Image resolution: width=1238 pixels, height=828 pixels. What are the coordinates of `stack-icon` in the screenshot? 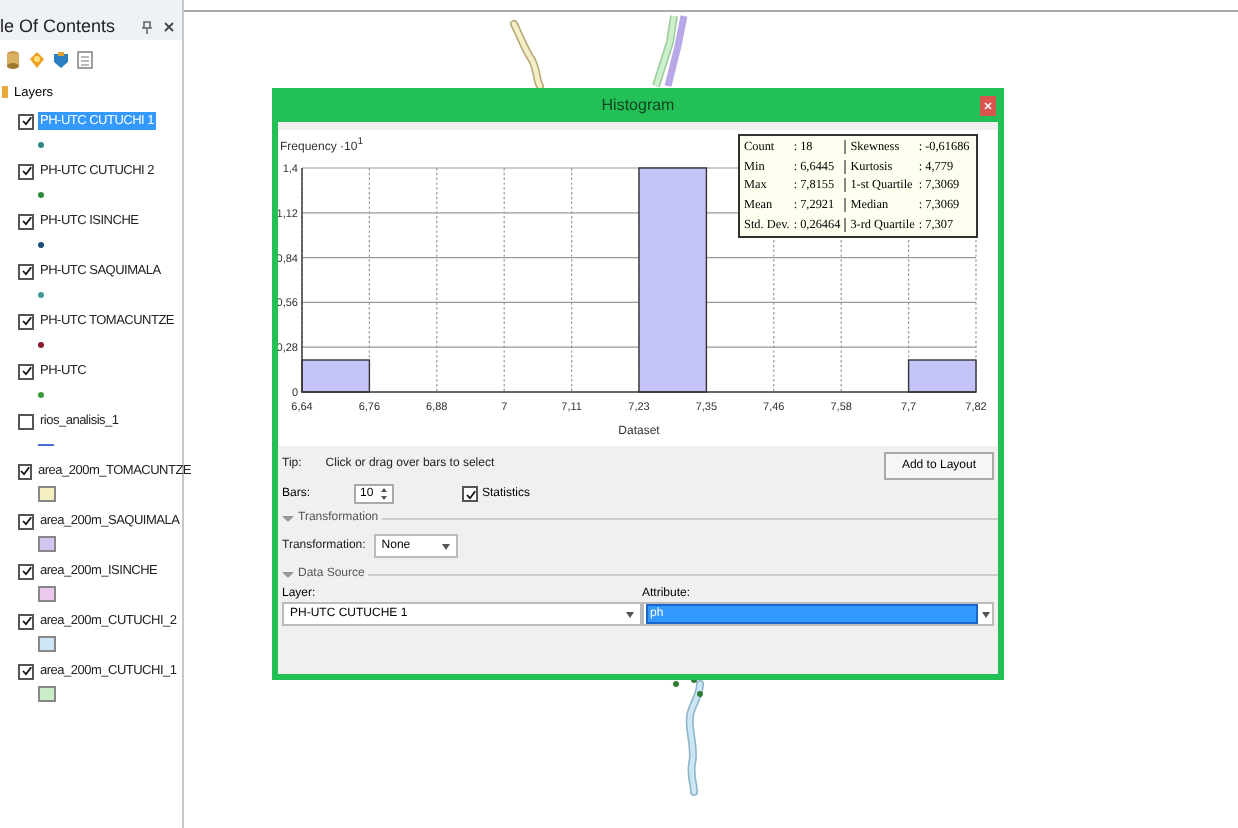 It's located at (13, 60).